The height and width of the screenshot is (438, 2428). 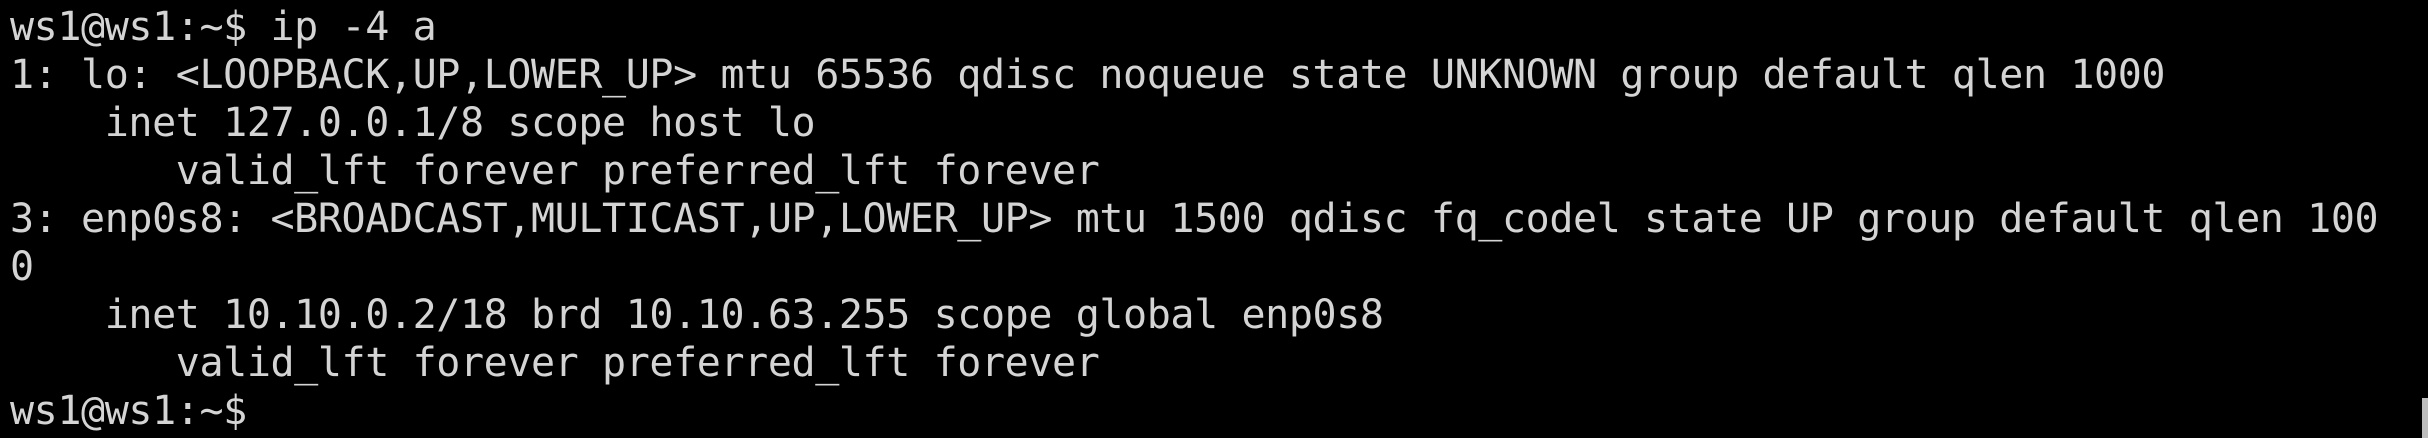 What do you see at coordinates (223, 27) in the screenshot?
I see `prompt-command-line: ws1@ws1:~$ ip -4 a` at bounding box center [223, 27].